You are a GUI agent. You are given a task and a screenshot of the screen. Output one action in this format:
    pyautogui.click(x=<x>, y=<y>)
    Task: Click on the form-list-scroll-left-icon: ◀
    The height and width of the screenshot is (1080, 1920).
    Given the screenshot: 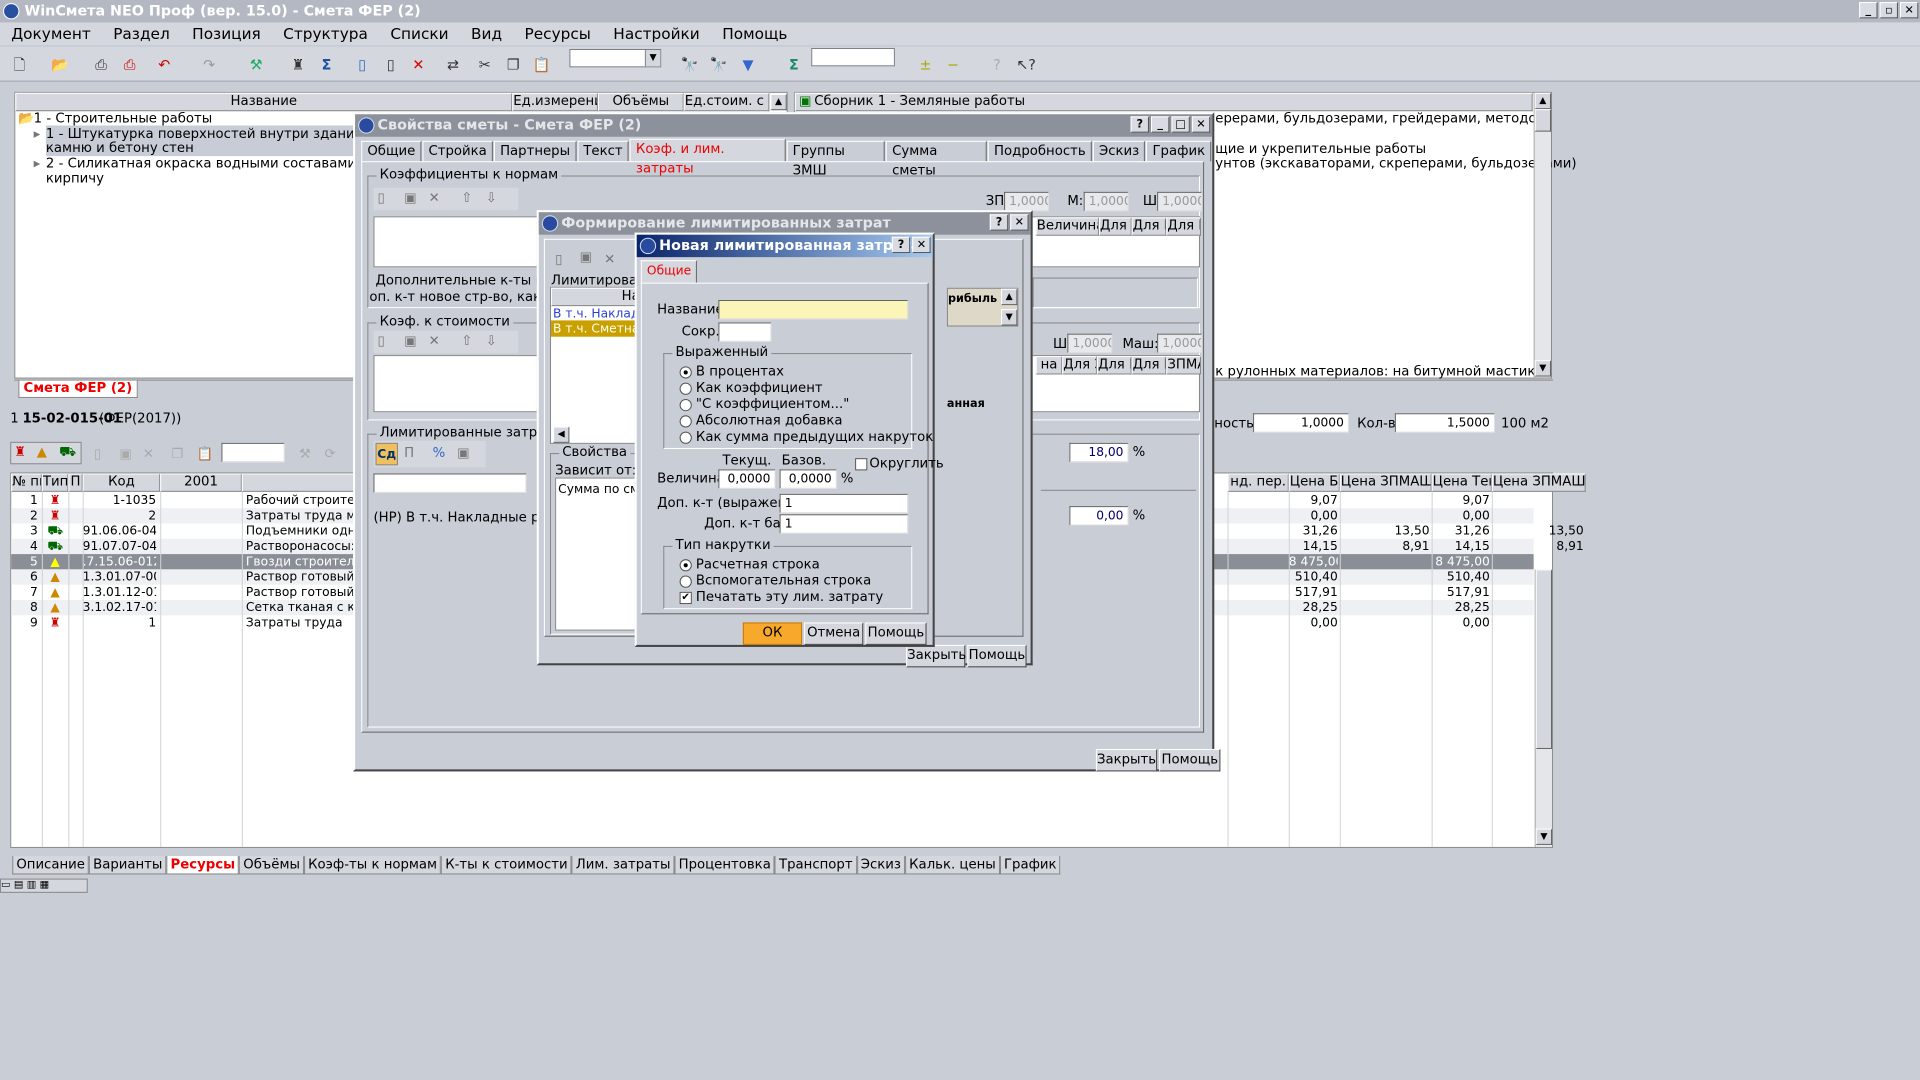 What is the action you would take?
    pyautogui.click(x=561, y=434)
    